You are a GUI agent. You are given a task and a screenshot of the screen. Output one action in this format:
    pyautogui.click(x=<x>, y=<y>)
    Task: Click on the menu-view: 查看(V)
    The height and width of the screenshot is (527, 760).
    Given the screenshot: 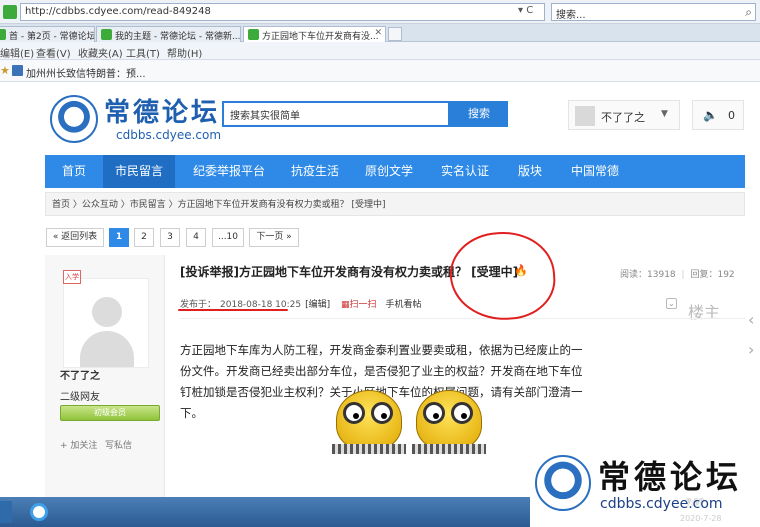 What is the action you would take?
    pyautogui.click(x=53, y=52)
    